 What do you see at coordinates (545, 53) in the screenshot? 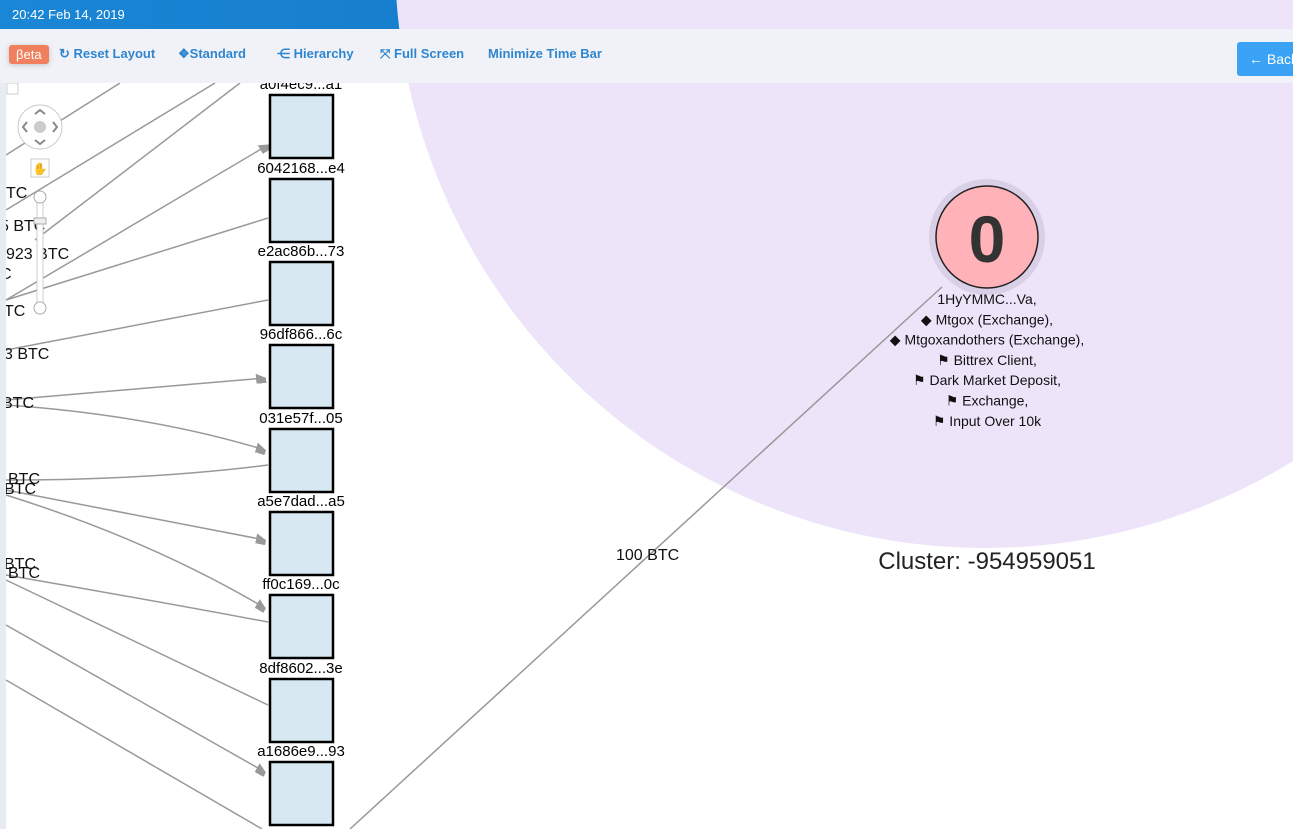
I see `minimize-time-bar-button: Minimize Time Bar` at bounding box center [545, 53].